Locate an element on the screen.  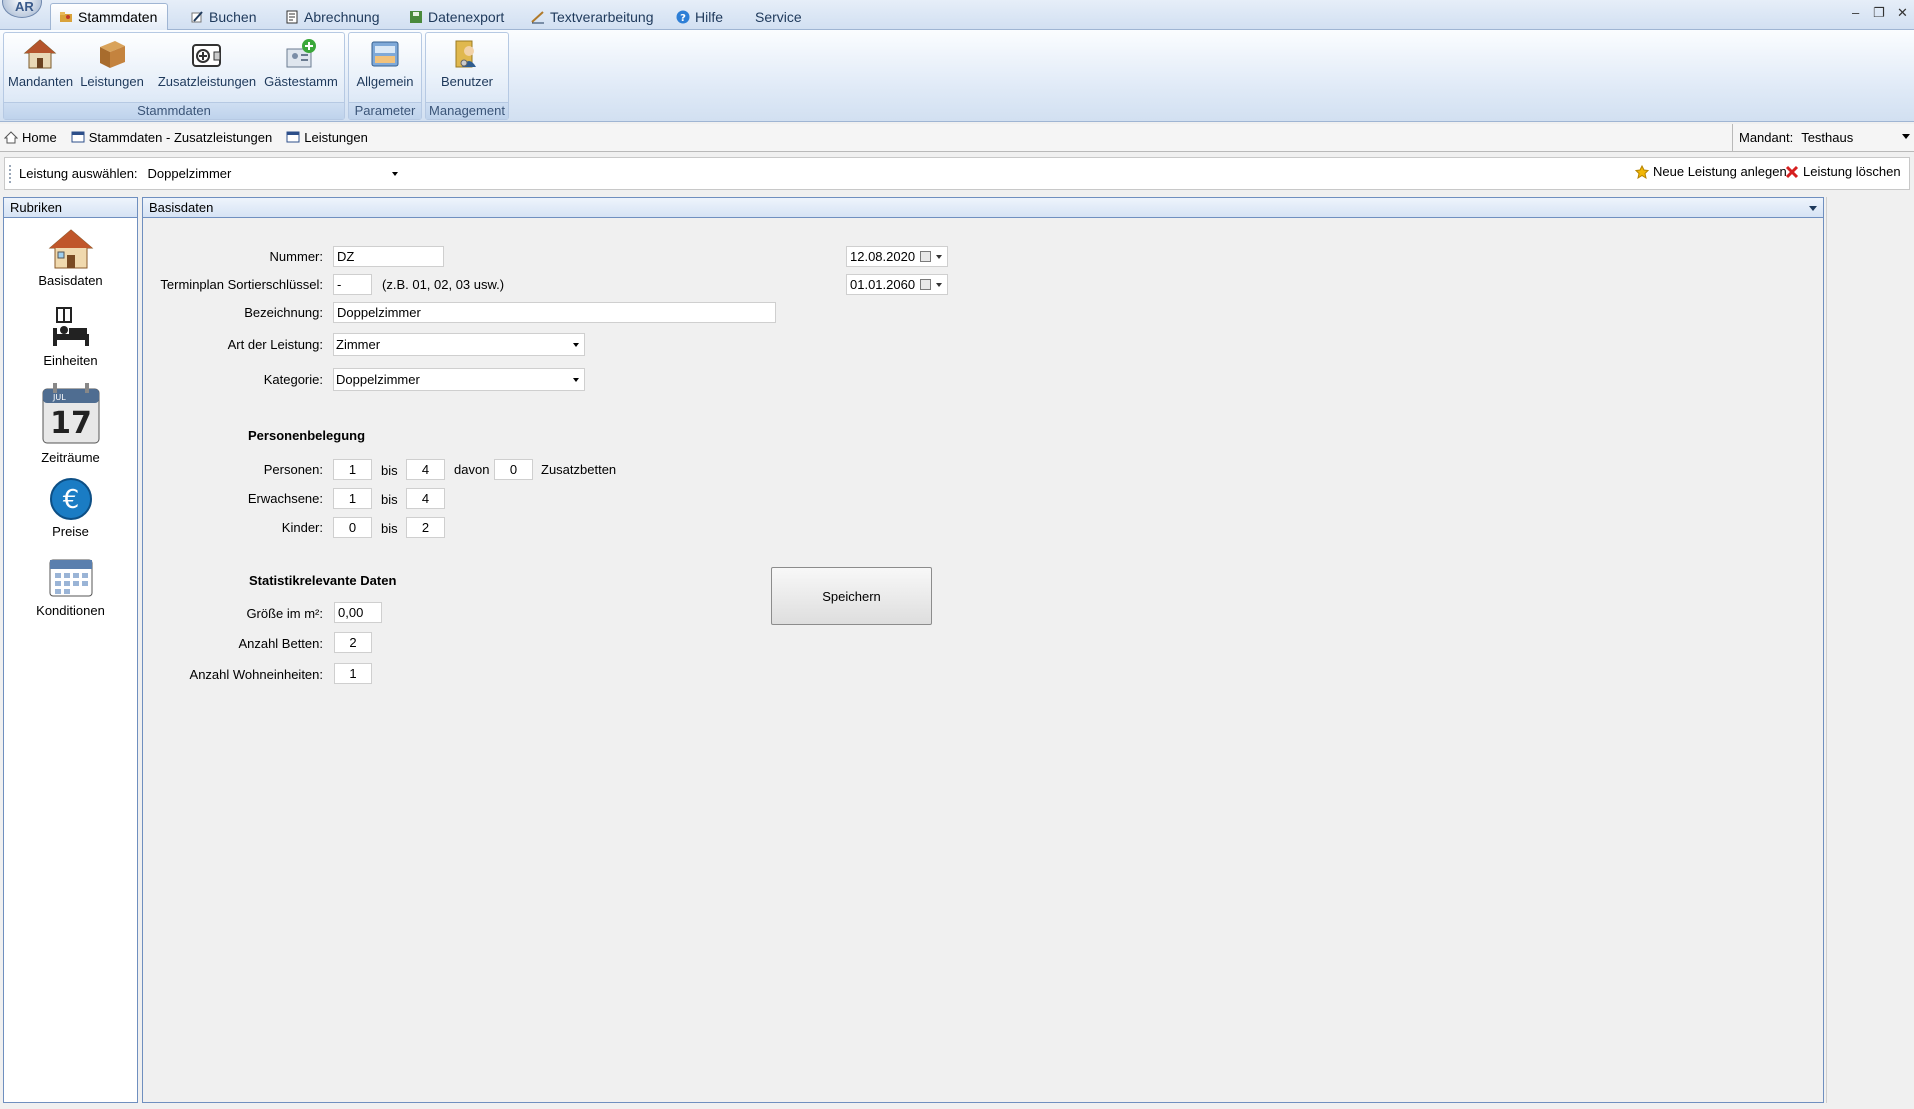
anzahl-betten-label: Anzahl Betten: is located at coordinates (280, 643).